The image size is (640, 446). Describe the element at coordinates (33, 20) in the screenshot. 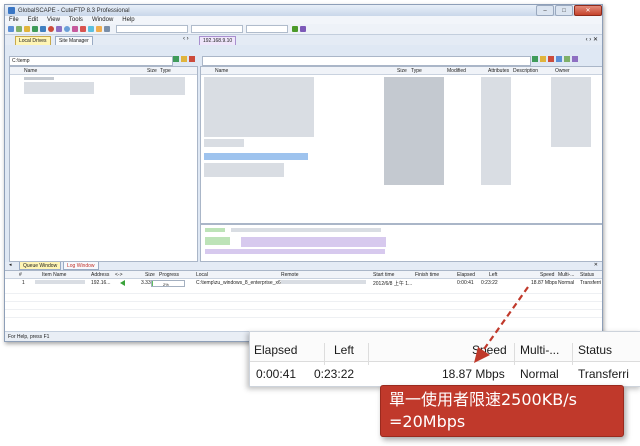

I see `menu-edit: Edit` at that location.